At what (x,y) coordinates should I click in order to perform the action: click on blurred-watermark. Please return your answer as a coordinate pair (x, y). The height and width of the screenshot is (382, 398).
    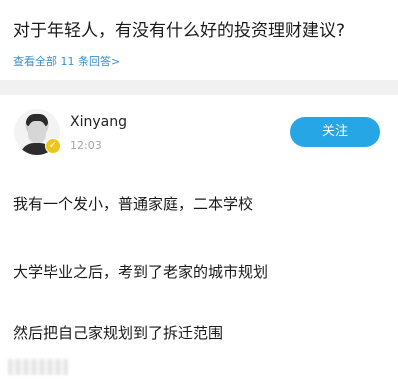
    Looking at the image, I should click on (38, 367).